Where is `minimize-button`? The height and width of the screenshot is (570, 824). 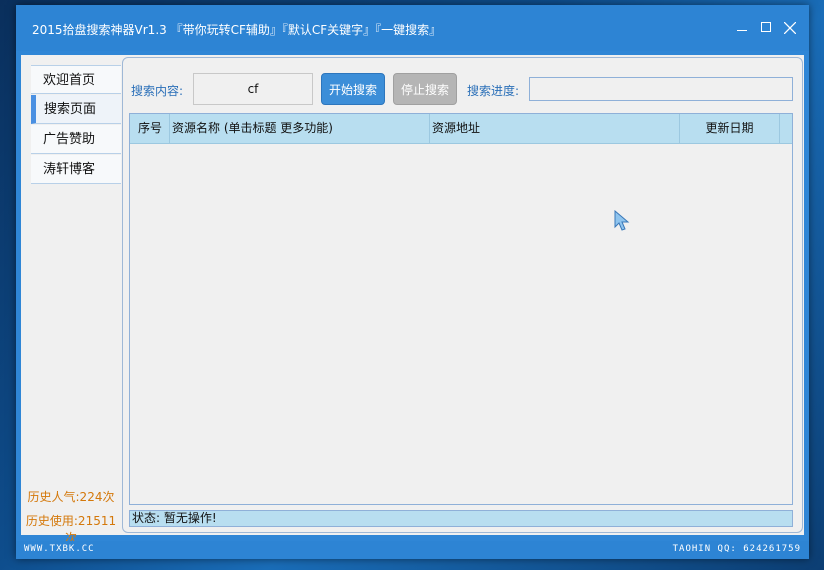 minimize-button is located at coordinates (742, 28).